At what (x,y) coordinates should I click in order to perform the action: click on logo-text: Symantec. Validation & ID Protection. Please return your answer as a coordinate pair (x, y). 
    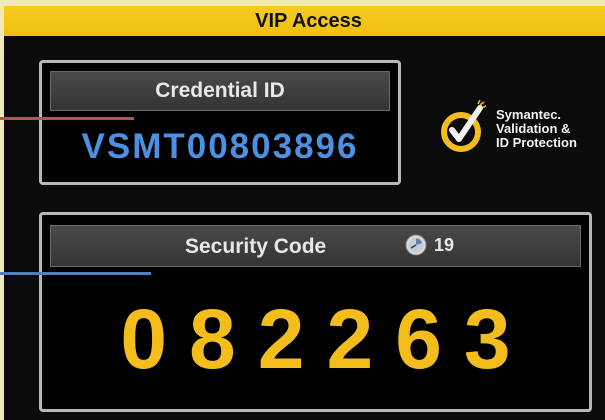
    Looking at the image, I should click on (536, 129).